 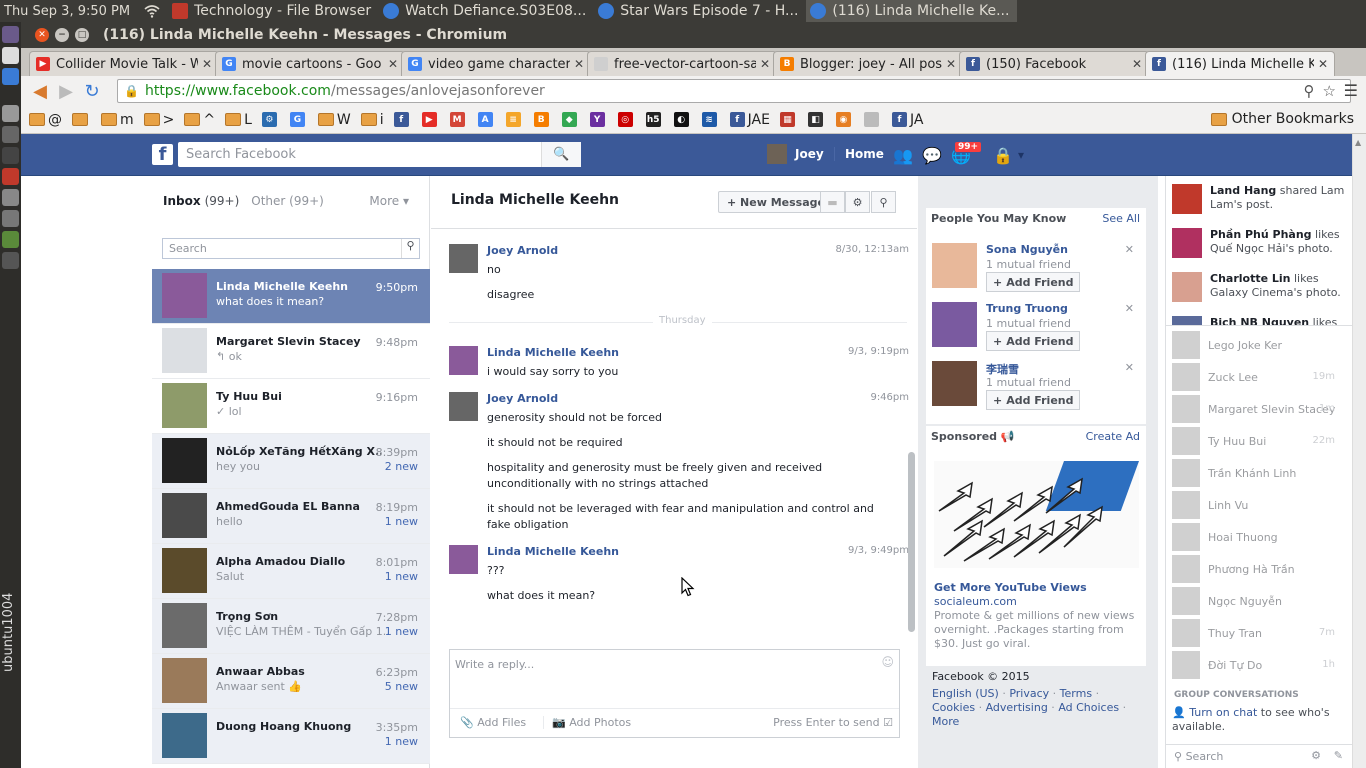 What do you see at coordinates (1259, 474) in the screenshot?
I see `chat-friend: Trần Khánh Linh` at bounding box center [1259, 474].